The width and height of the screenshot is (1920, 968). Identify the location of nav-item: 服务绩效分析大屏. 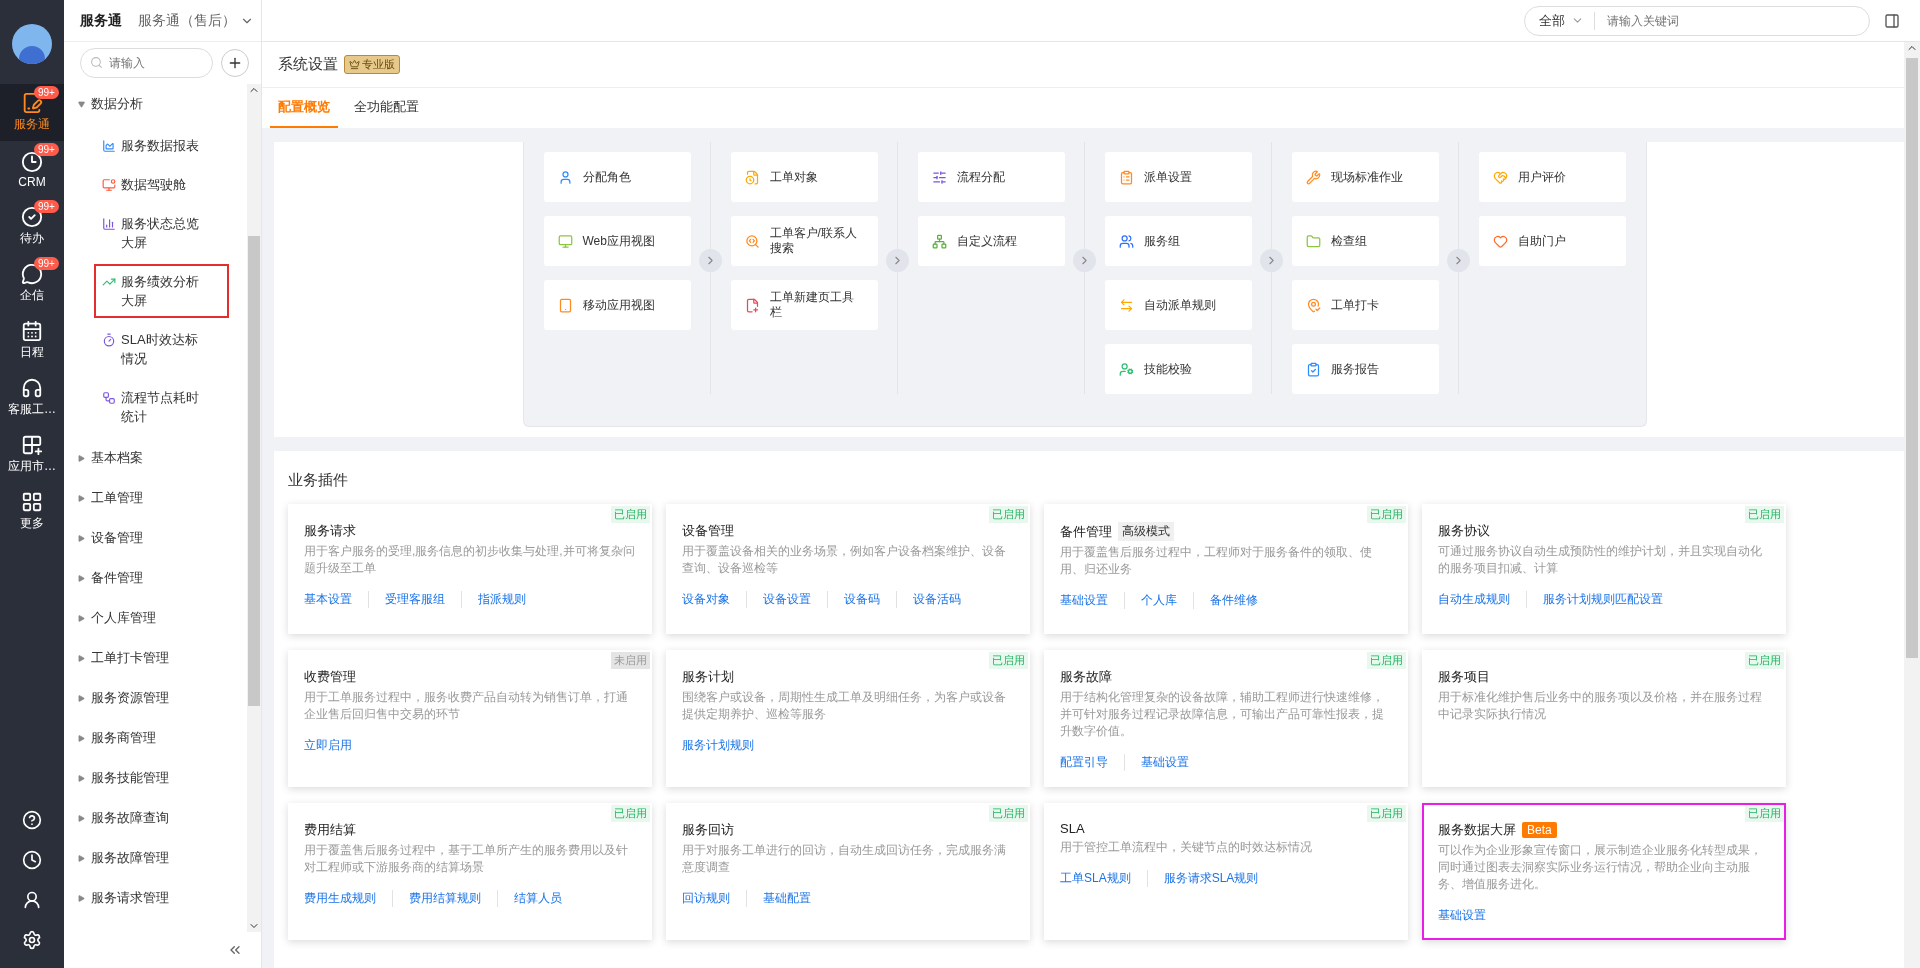
(161, 291).